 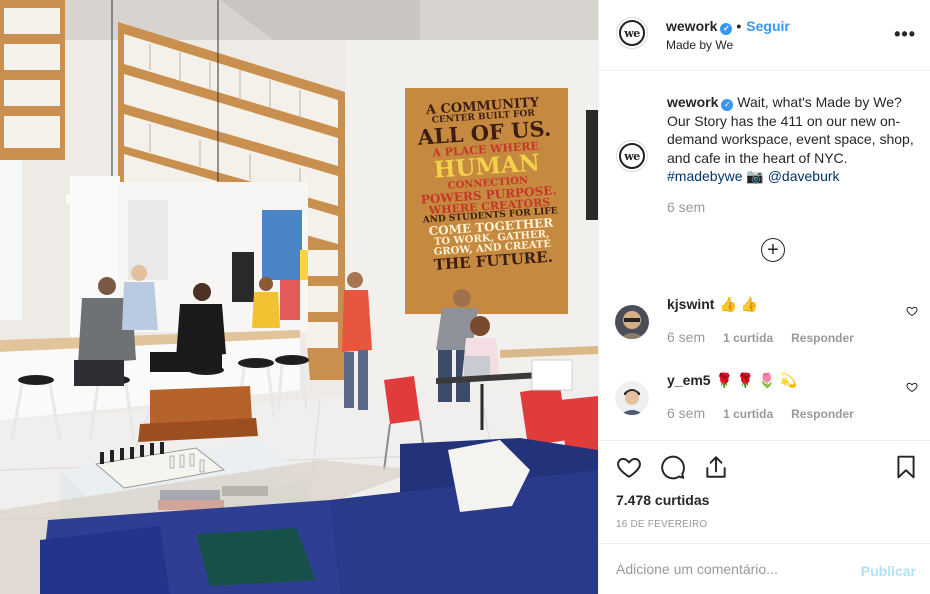 What do you see at coordinates (662, 500) in the screenshot?
I see `likes-count: 7.478 curtidas` at bounding box center [662, 500].